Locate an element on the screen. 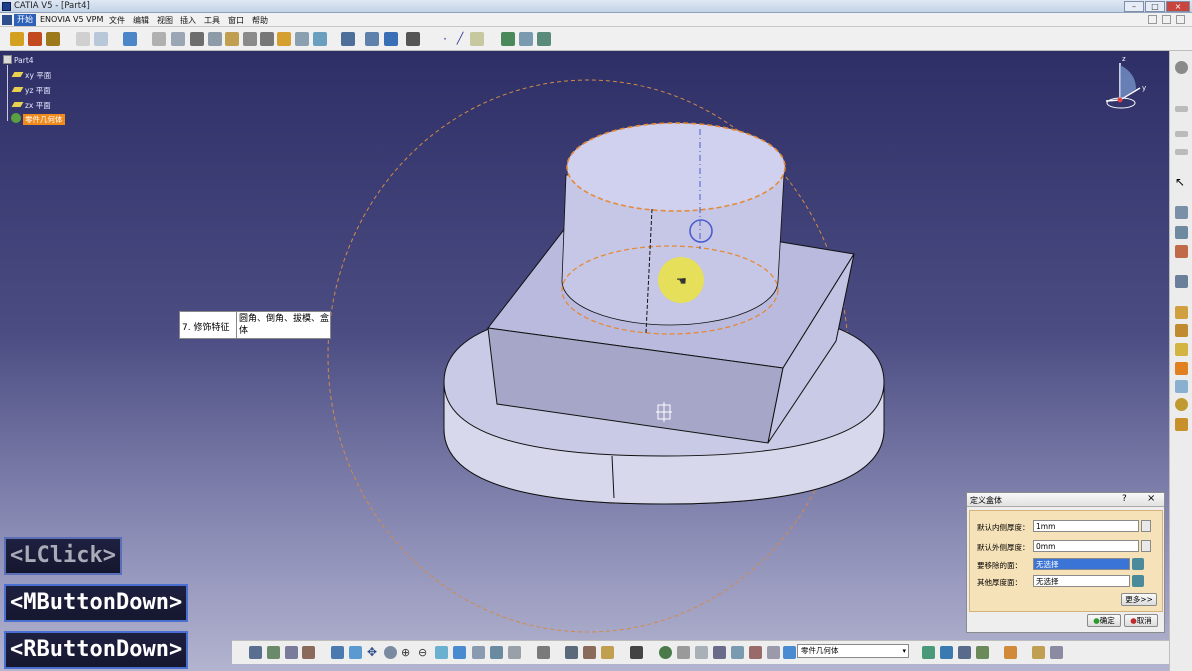 The image size is (1192, 671). fit-icon is located at coordinates (355, 652).